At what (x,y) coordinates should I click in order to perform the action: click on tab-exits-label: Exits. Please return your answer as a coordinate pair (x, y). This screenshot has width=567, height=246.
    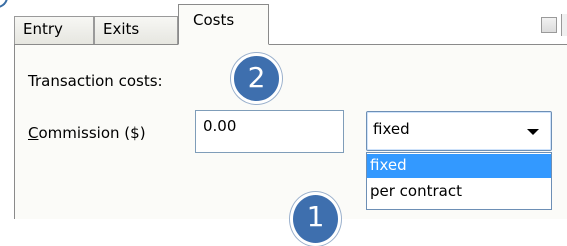
    Looking at the image, I should click on (121, 29).